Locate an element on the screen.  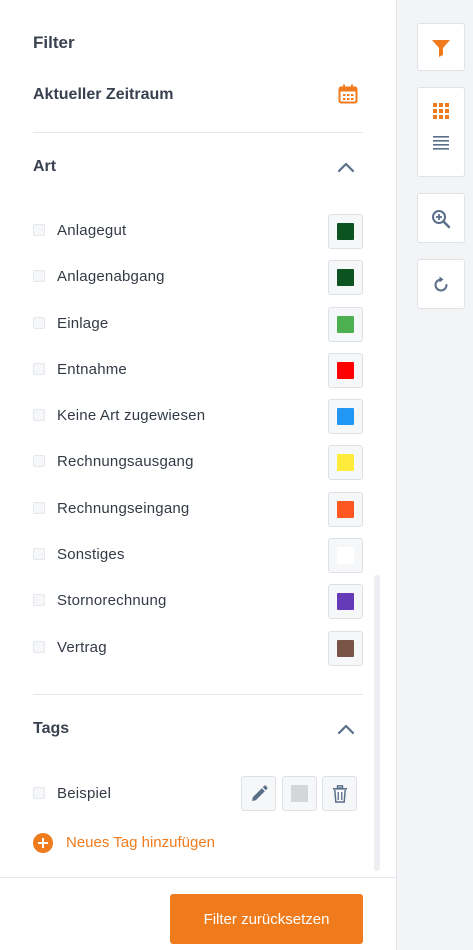
pencil-icon is located at coordinates (260, 793).